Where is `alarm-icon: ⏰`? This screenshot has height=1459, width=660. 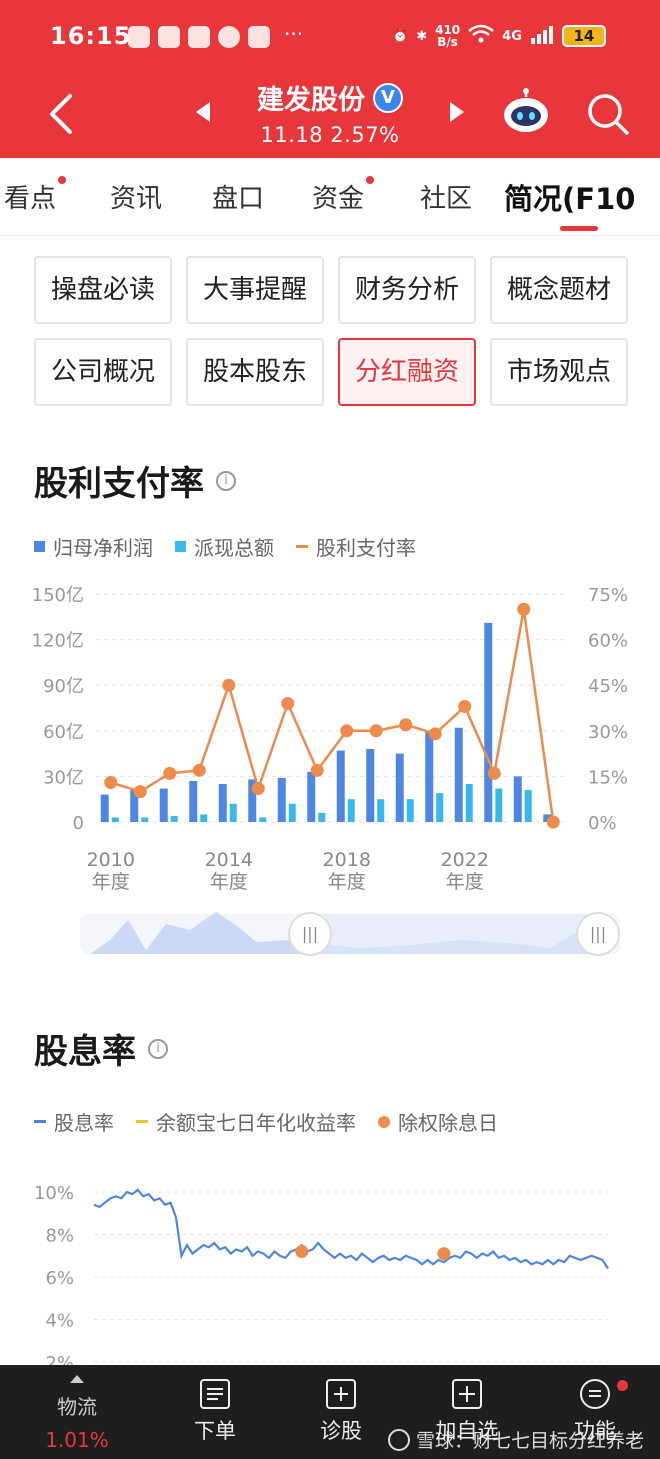 alarm-icon: ⏰ is located at coordinates (400, 36).